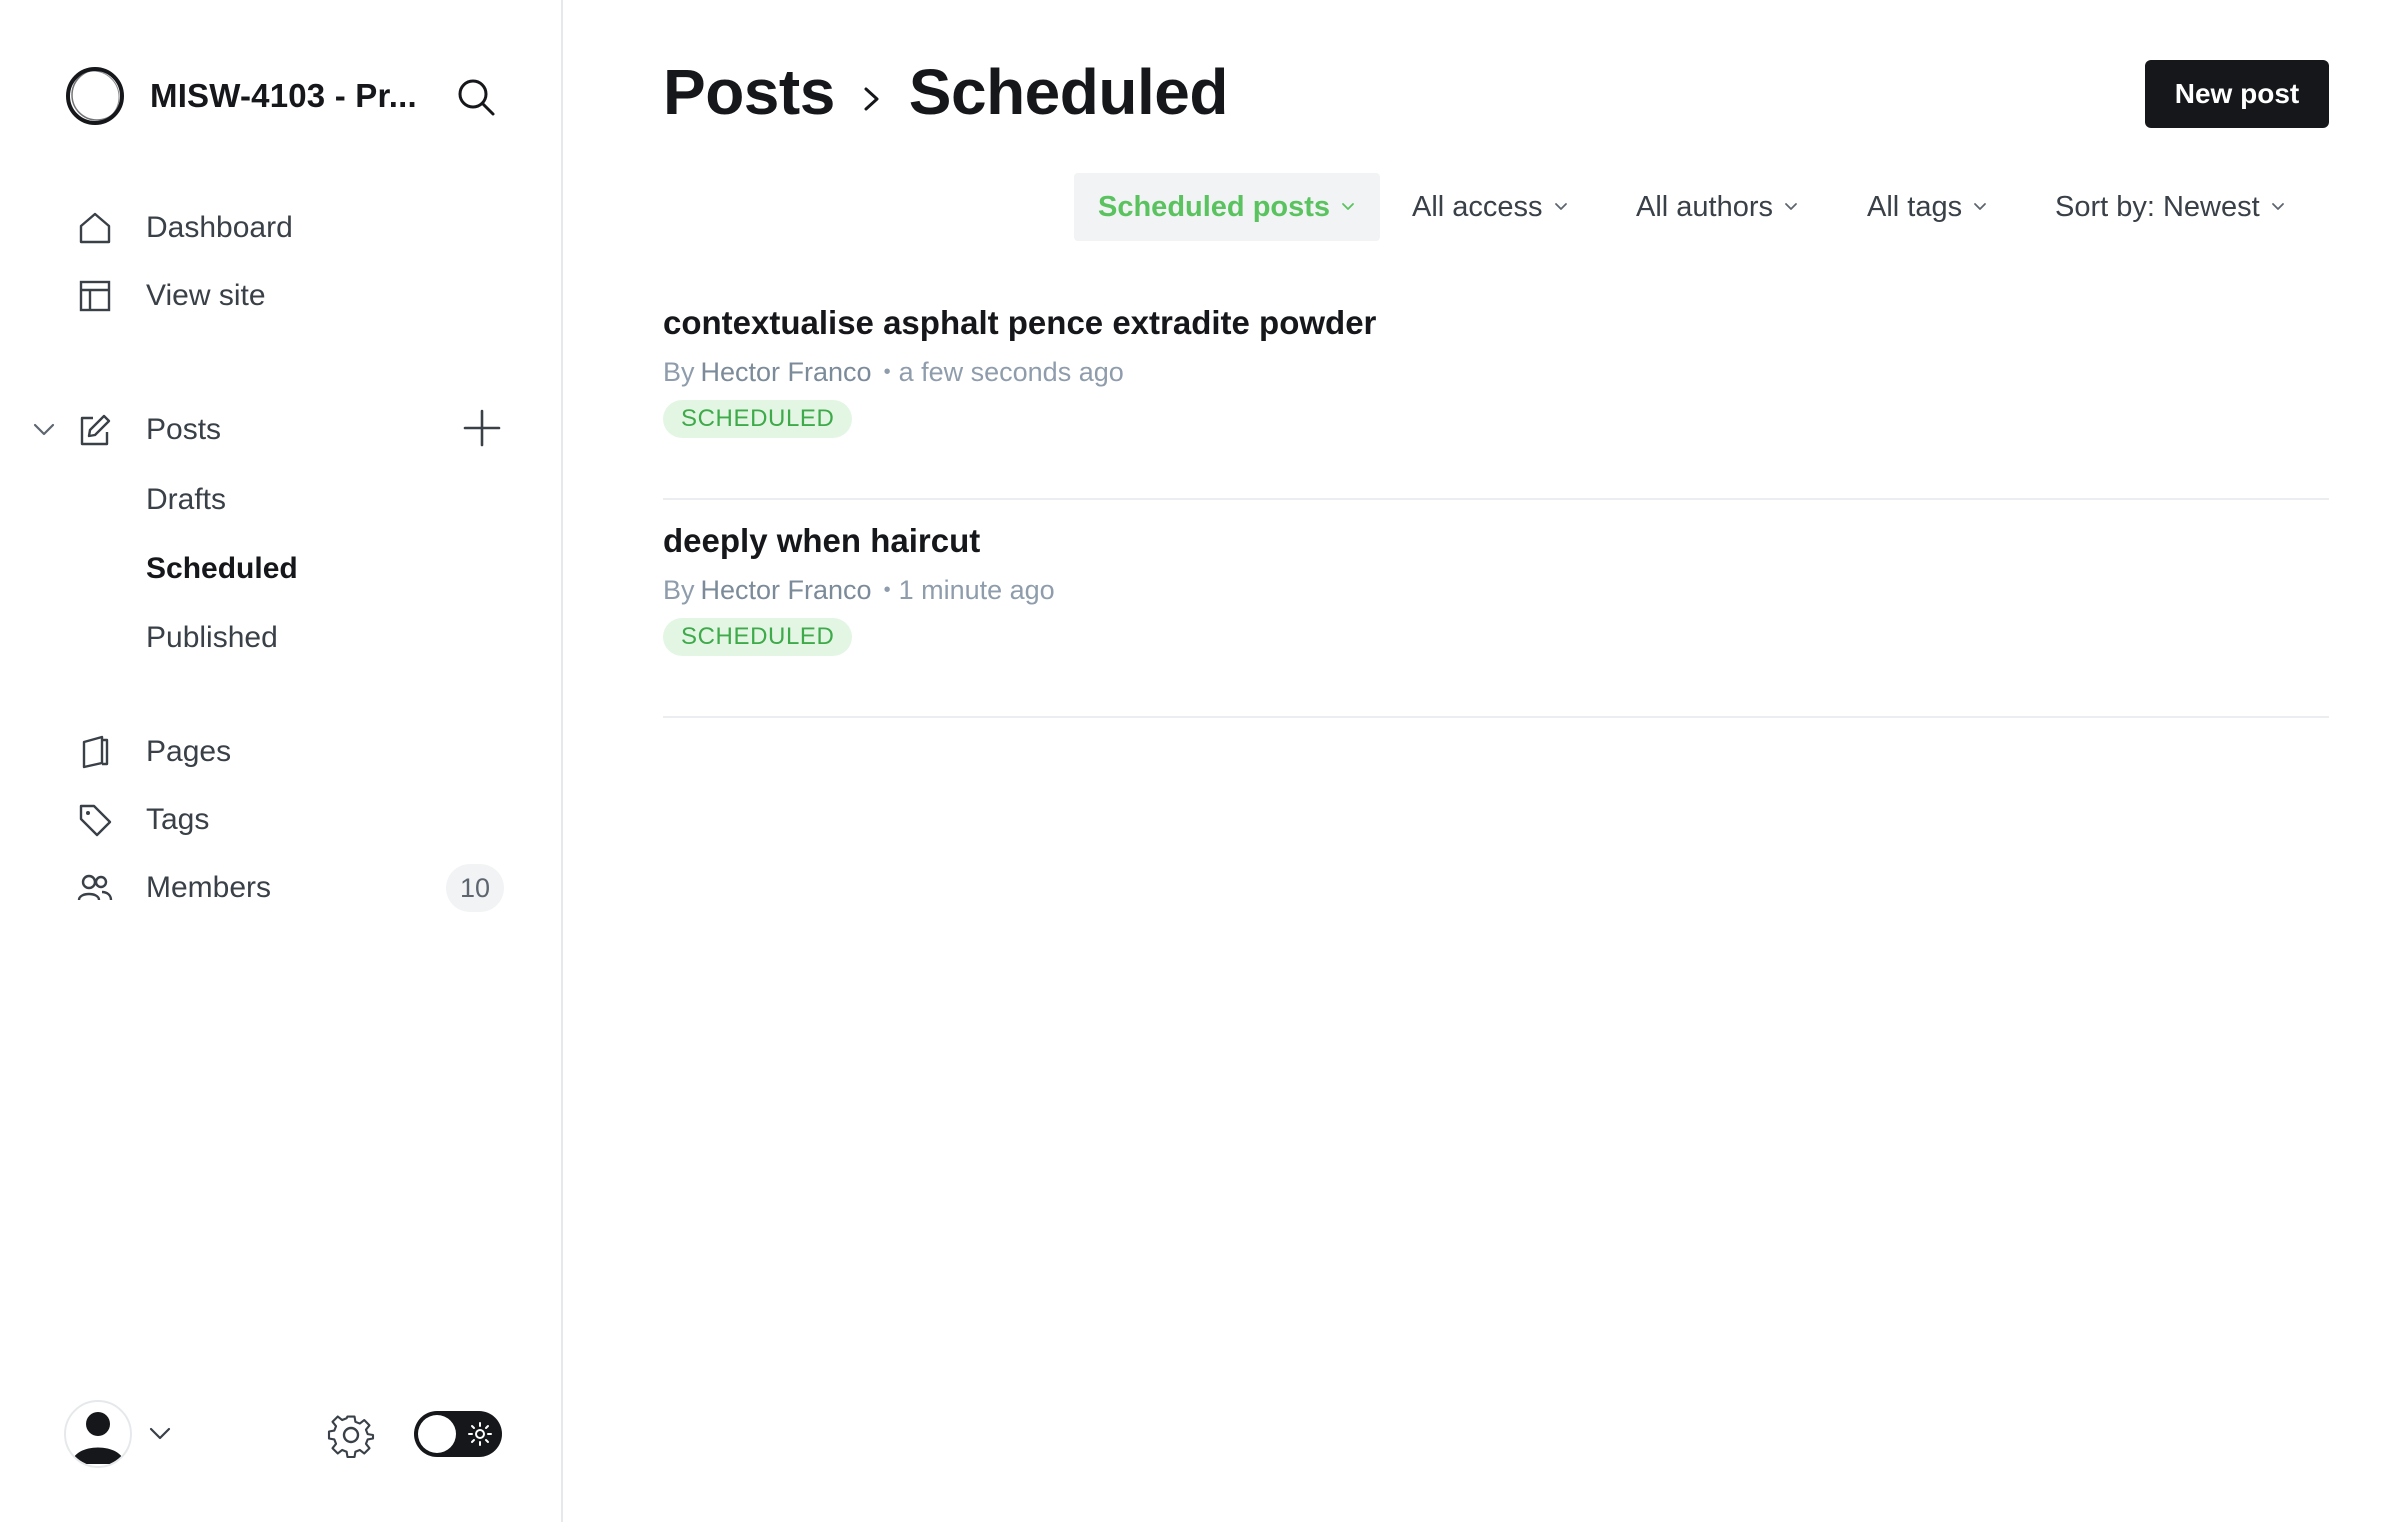 The height and width of the screenshot is (1522, 2400). Describe the element at coordinates (1915, 206) in the screenshot. I see `filter-label: All tags` at that location.